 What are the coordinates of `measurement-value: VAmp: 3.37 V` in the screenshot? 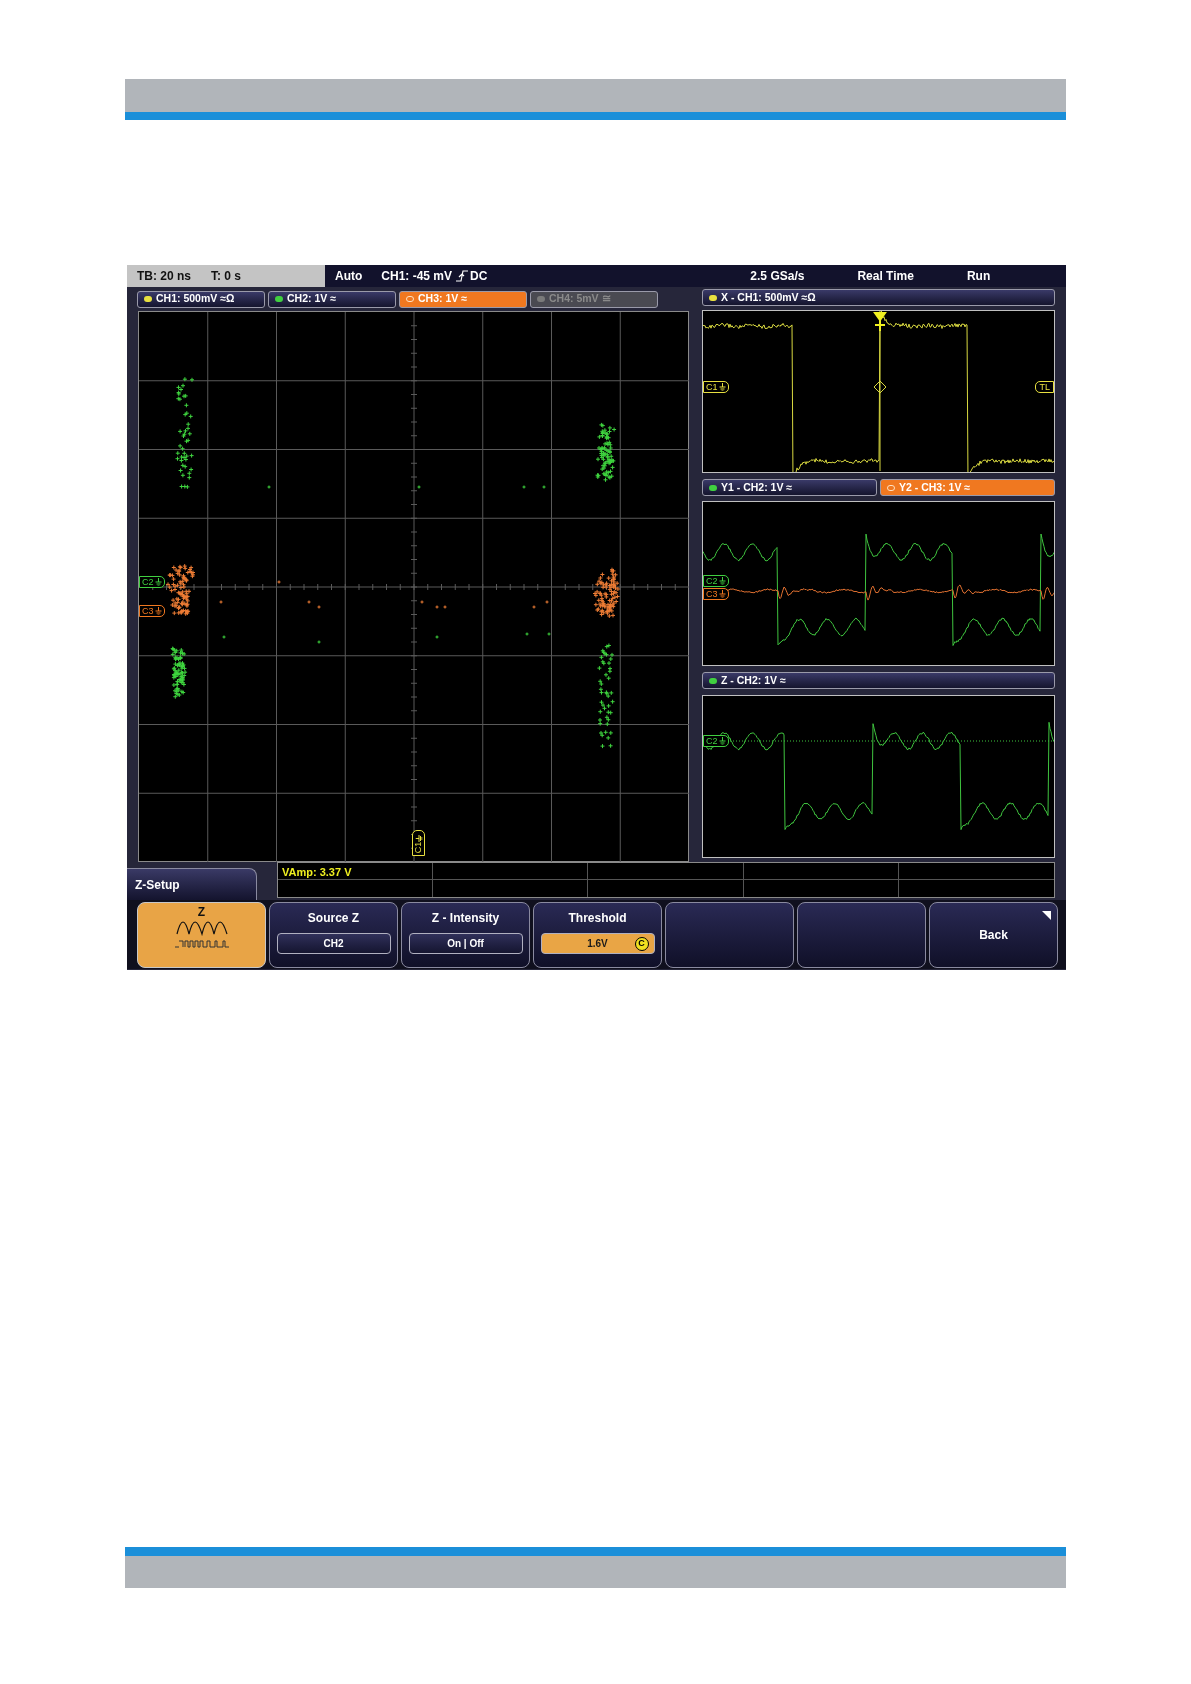 It's located at (317, 872).